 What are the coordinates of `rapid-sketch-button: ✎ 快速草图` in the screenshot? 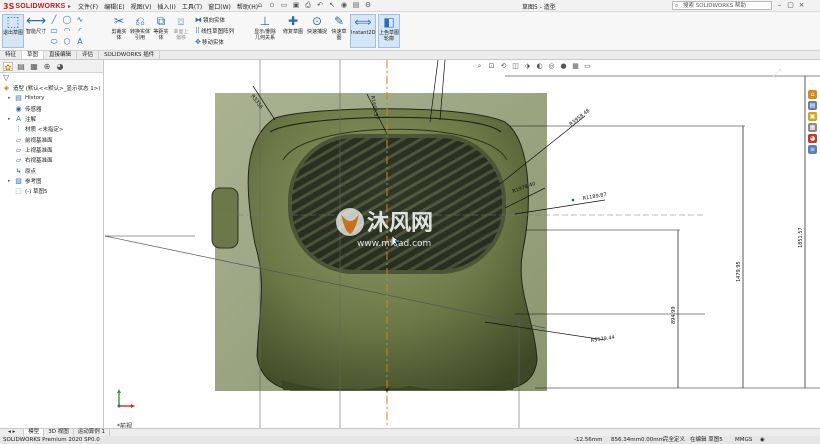 It's located at (339, 27).